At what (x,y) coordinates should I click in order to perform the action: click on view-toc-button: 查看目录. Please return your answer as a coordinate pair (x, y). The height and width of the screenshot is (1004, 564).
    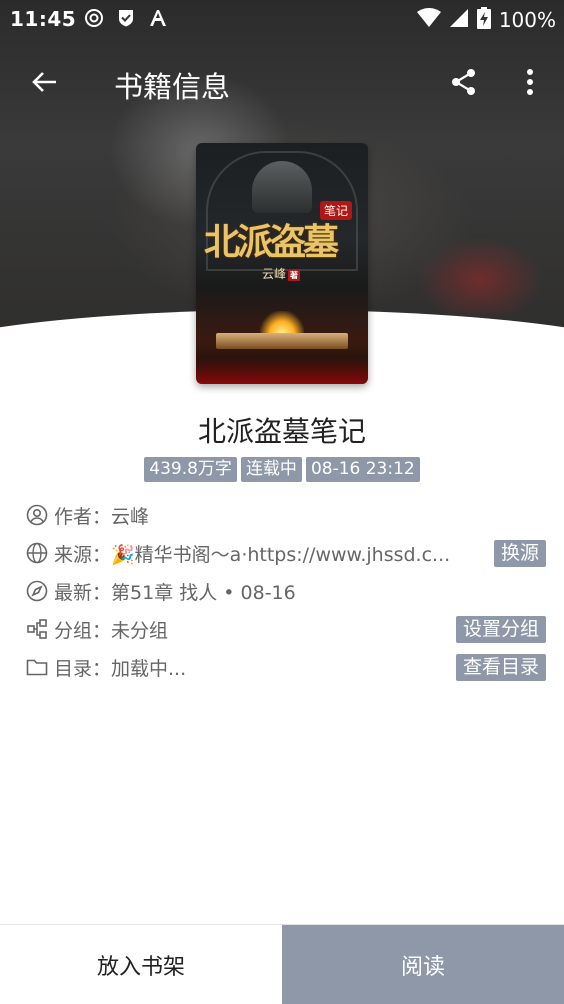
    Looking at the image, I should click on (500, 667).